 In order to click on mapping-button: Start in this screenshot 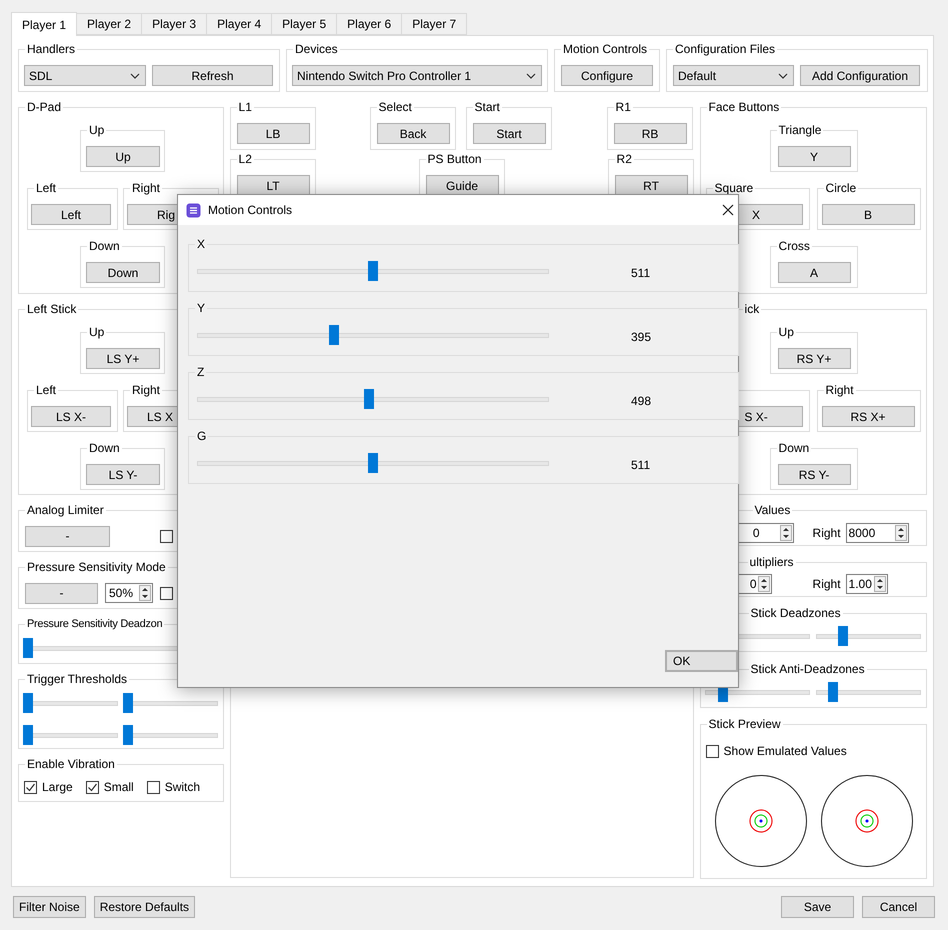, I will do `click(509, 133)`.